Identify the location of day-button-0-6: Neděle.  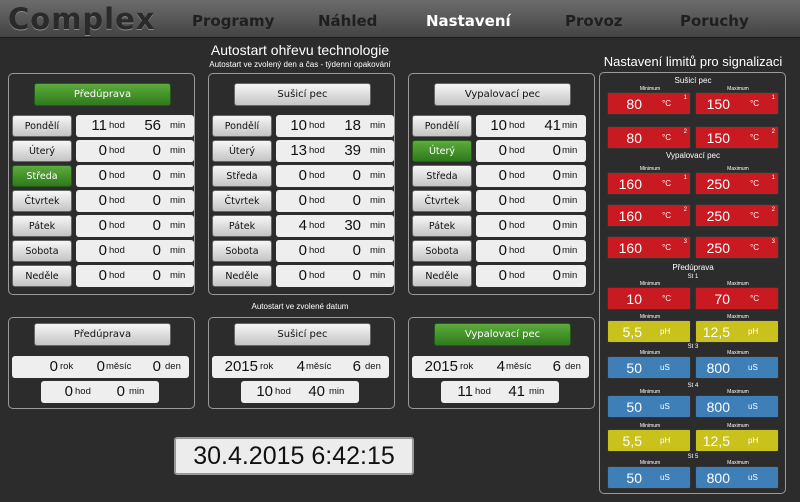
(42, 276).